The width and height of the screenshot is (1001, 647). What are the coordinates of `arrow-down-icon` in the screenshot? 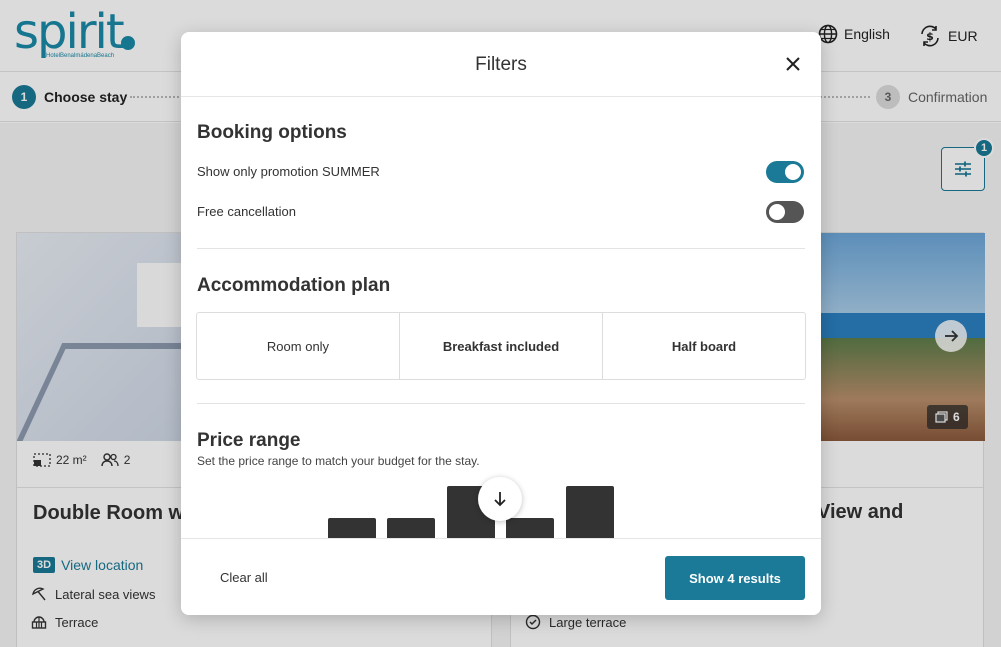 It's located at (500, 499).